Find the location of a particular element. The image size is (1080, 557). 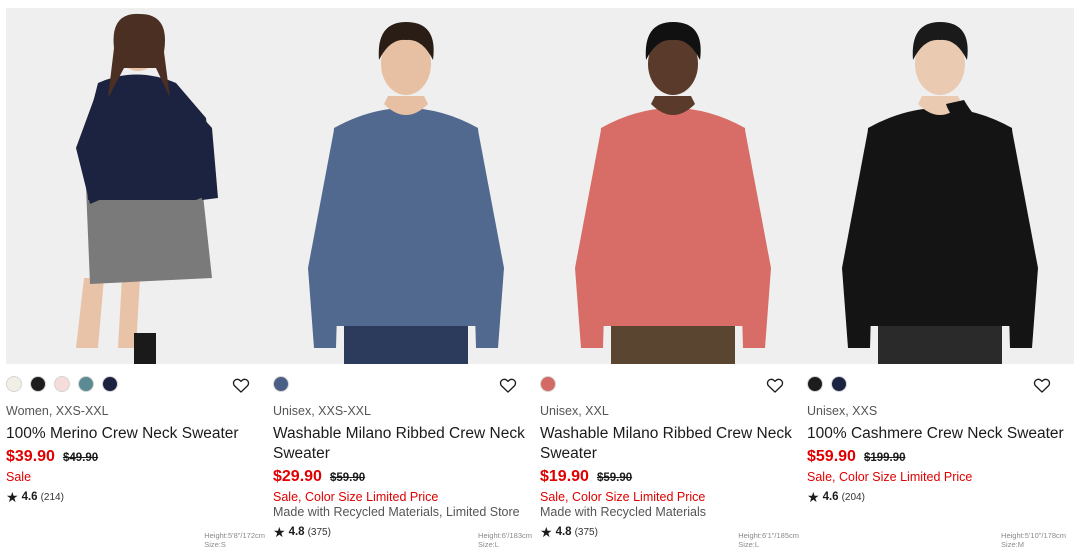

sale-flag: Sale is located at coordinates (19, 477).